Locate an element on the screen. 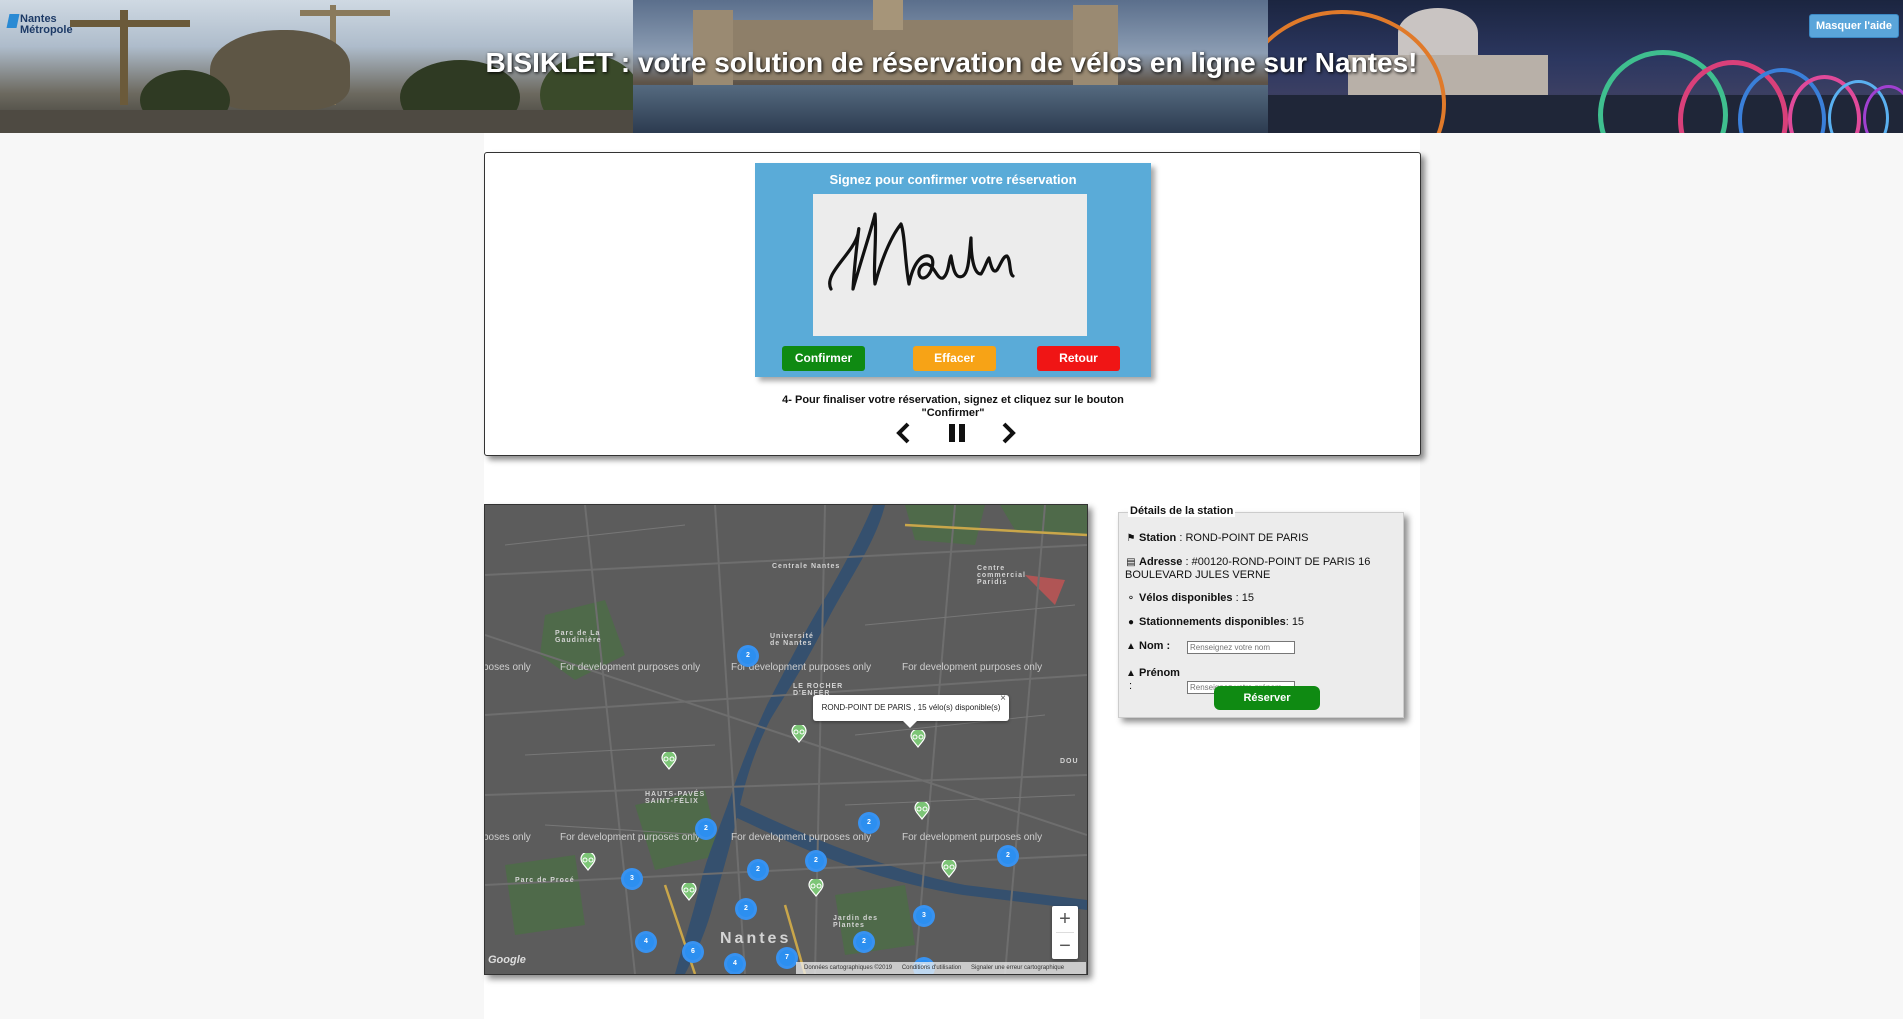 The height and width of the screenshot is (1019, 1903). next-slide-icon is located at coordinates (1008, 433).